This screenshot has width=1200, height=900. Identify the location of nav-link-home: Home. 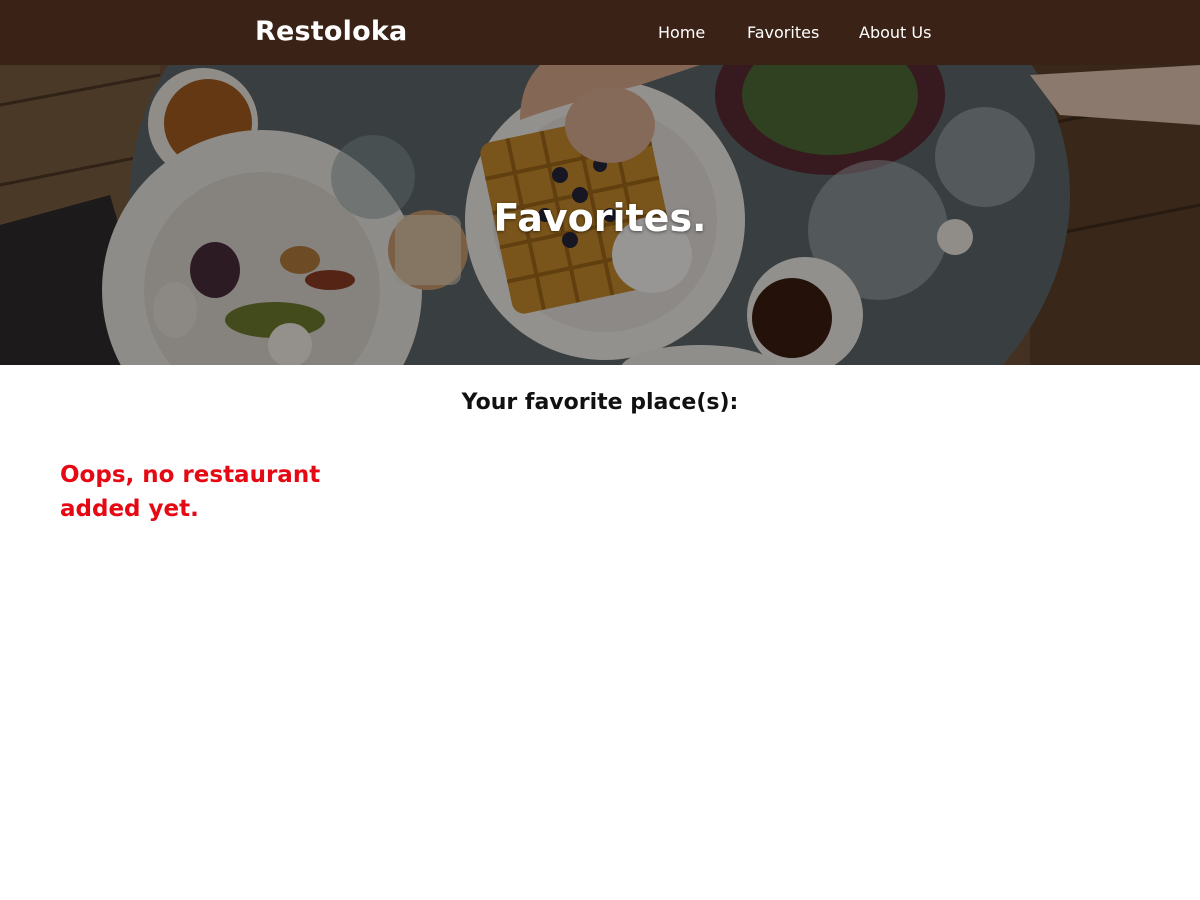
(681, 32).